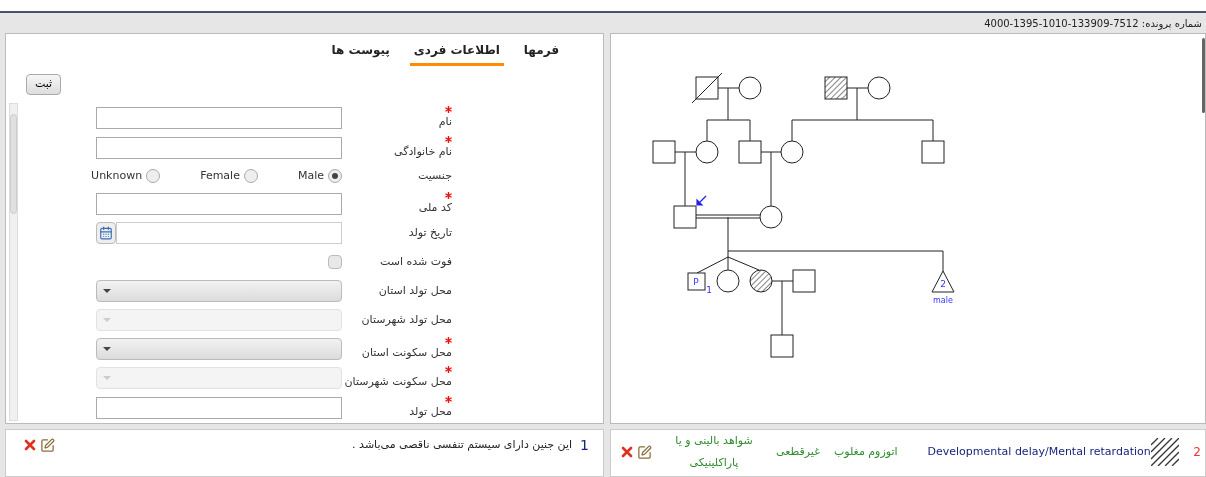 The width and height of the screenshot is (1206, 477). Describe the element at coordinates (709, 290) in the screenshot. I see `proband-number: 1` at that location.